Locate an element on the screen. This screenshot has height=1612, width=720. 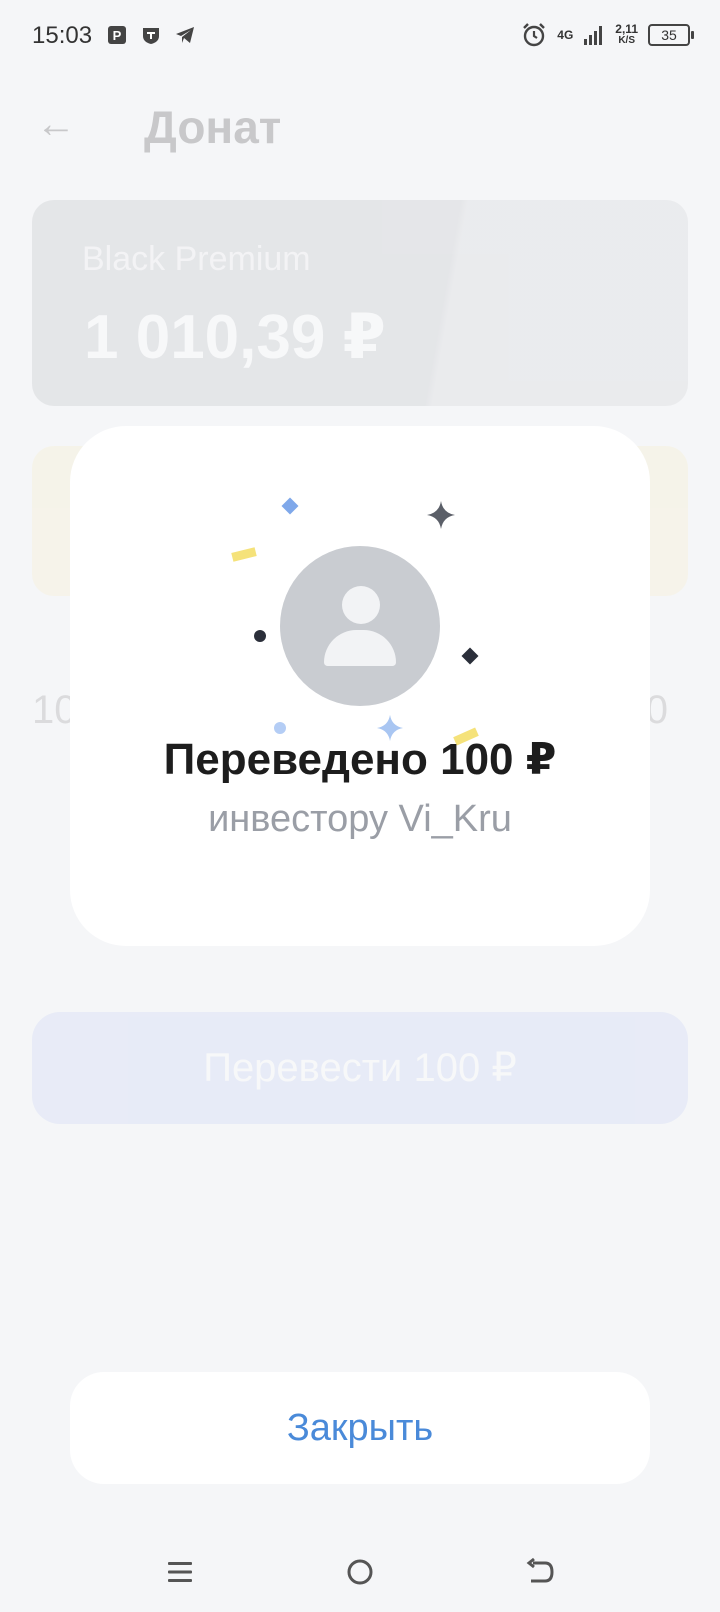
network-type: 4G is located at coordinates (565, 35).